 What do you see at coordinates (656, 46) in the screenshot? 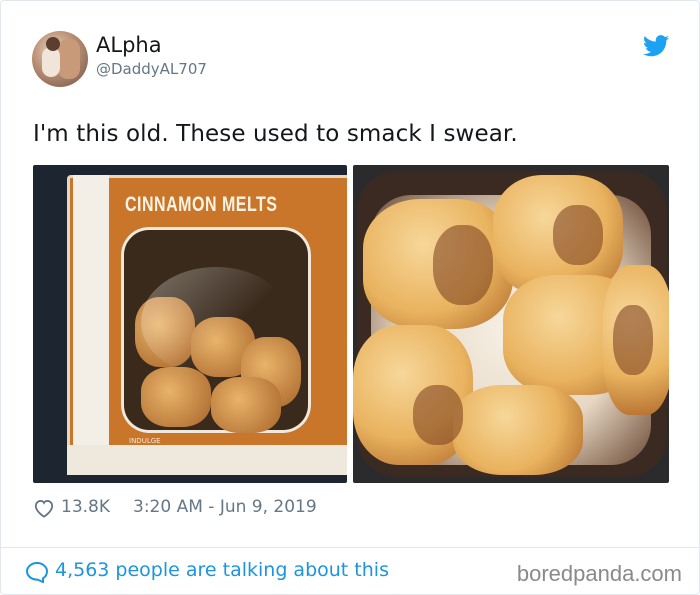
I see `twitter-bird-icon` at bounding box center [656, 46].